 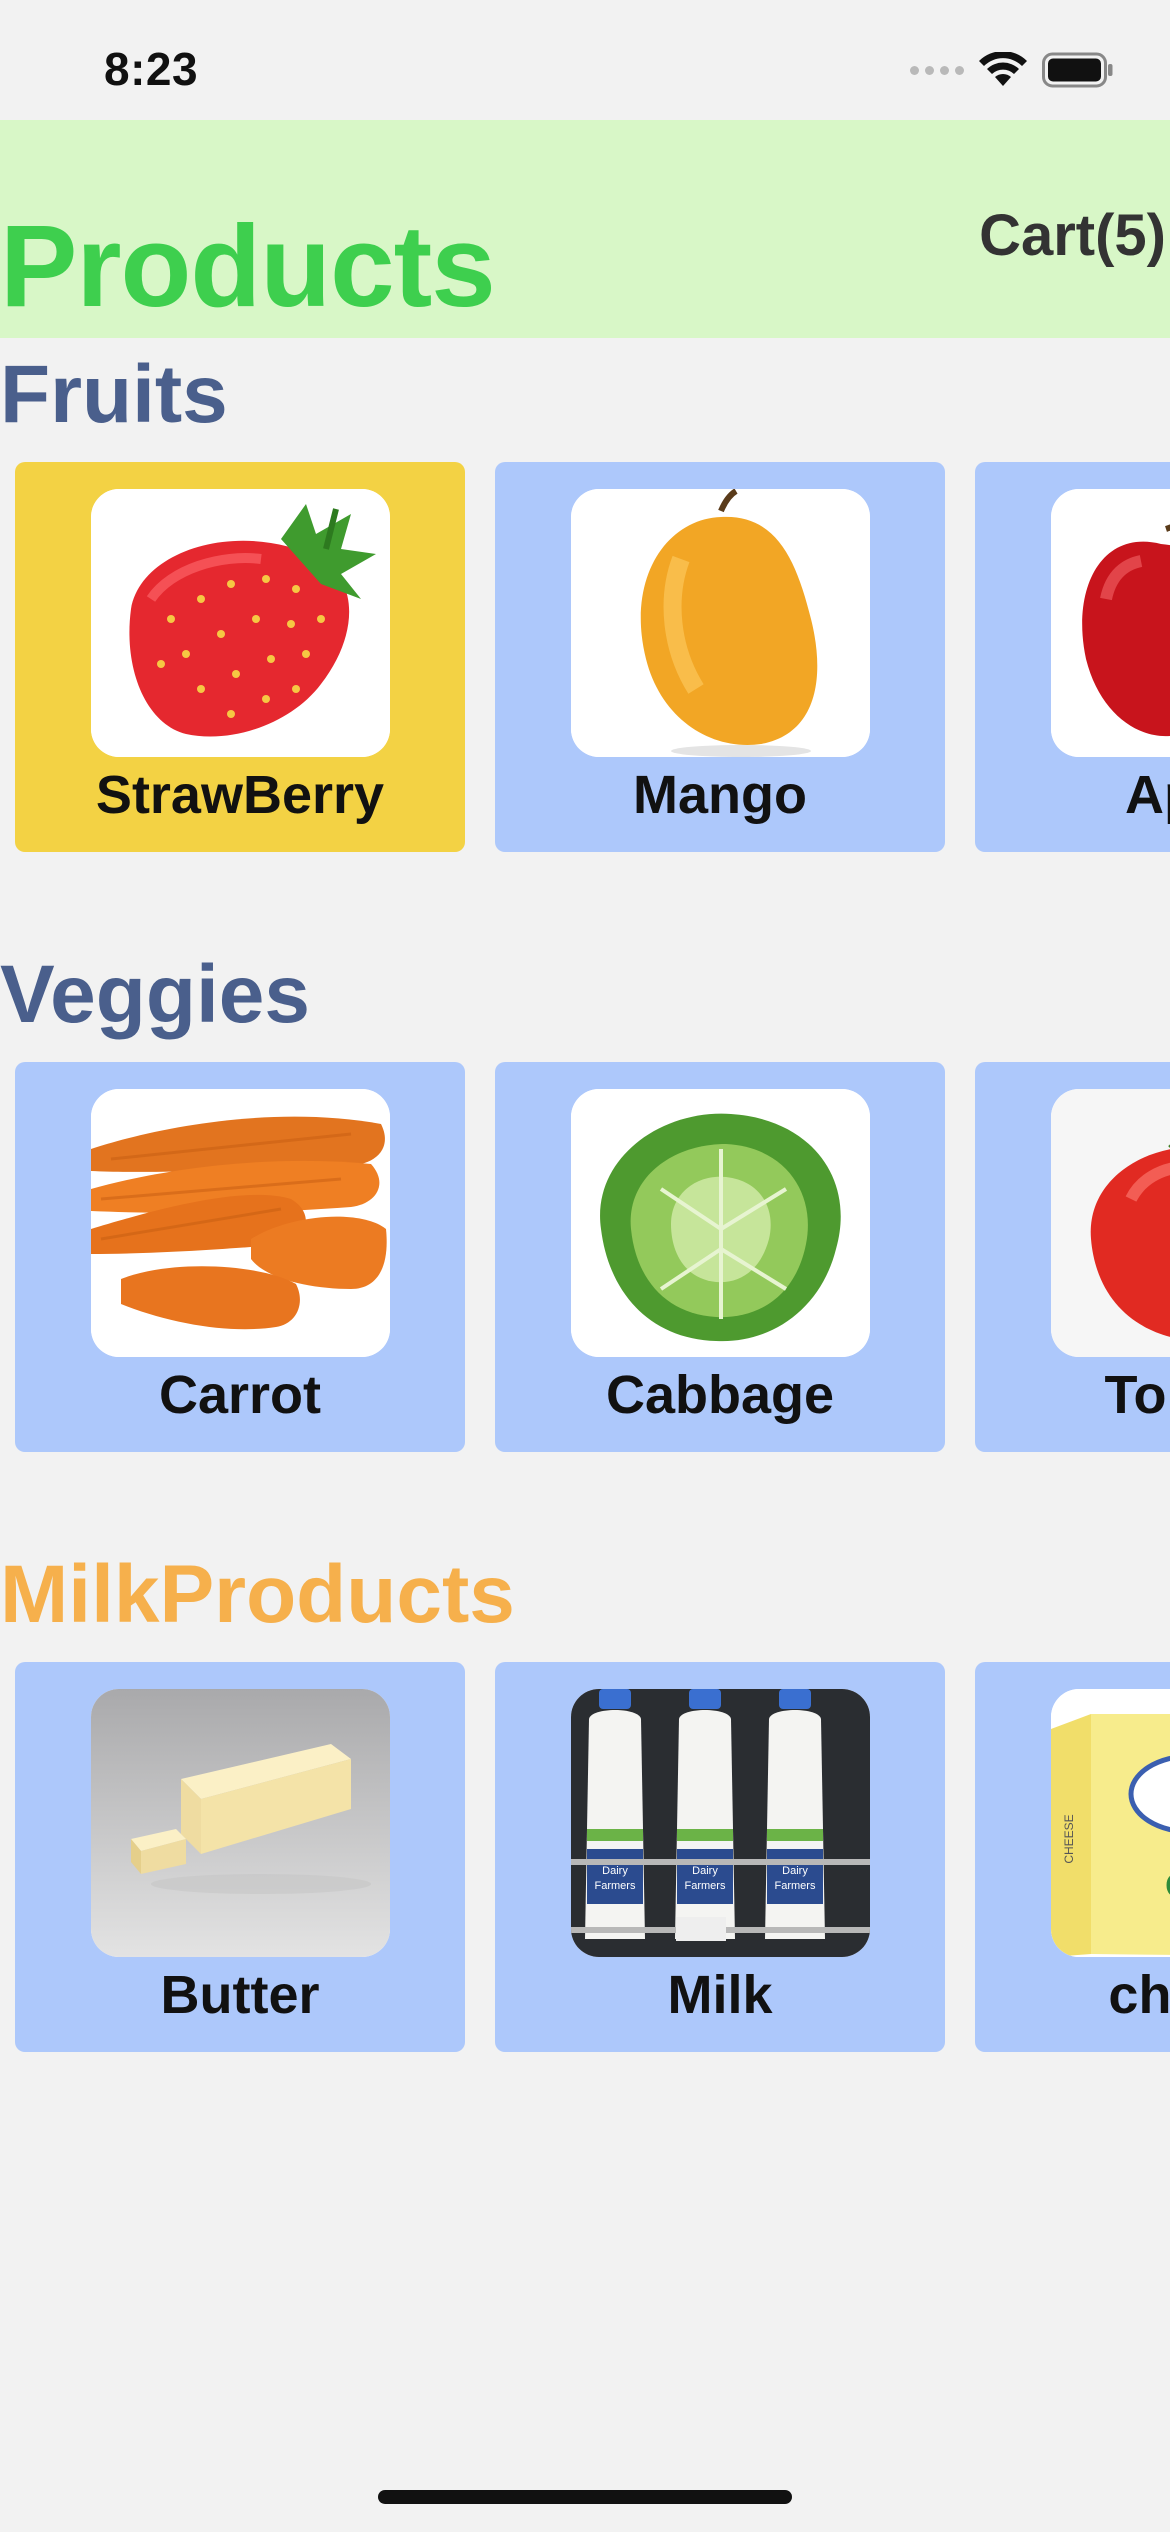 What do you see at coordinates (585, 2497) in the screenshot?
I see `home-indicator` at bounding box center [585, 2497].